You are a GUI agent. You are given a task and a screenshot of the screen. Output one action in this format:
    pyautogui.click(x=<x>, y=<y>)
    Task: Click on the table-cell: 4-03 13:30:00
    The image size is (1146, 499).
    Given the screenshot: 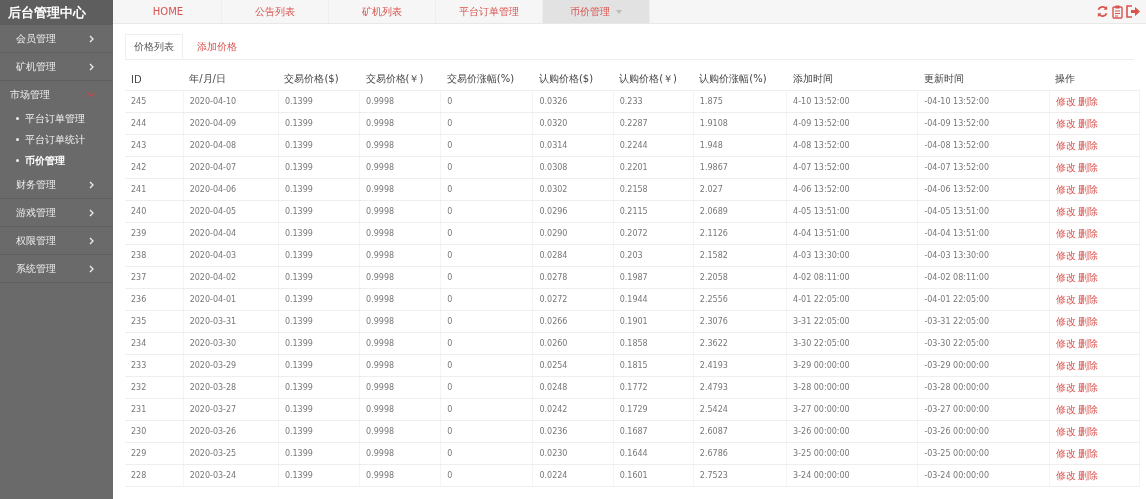 What is the action you would take?
    pyautogui.click(x=852, y=255)
    